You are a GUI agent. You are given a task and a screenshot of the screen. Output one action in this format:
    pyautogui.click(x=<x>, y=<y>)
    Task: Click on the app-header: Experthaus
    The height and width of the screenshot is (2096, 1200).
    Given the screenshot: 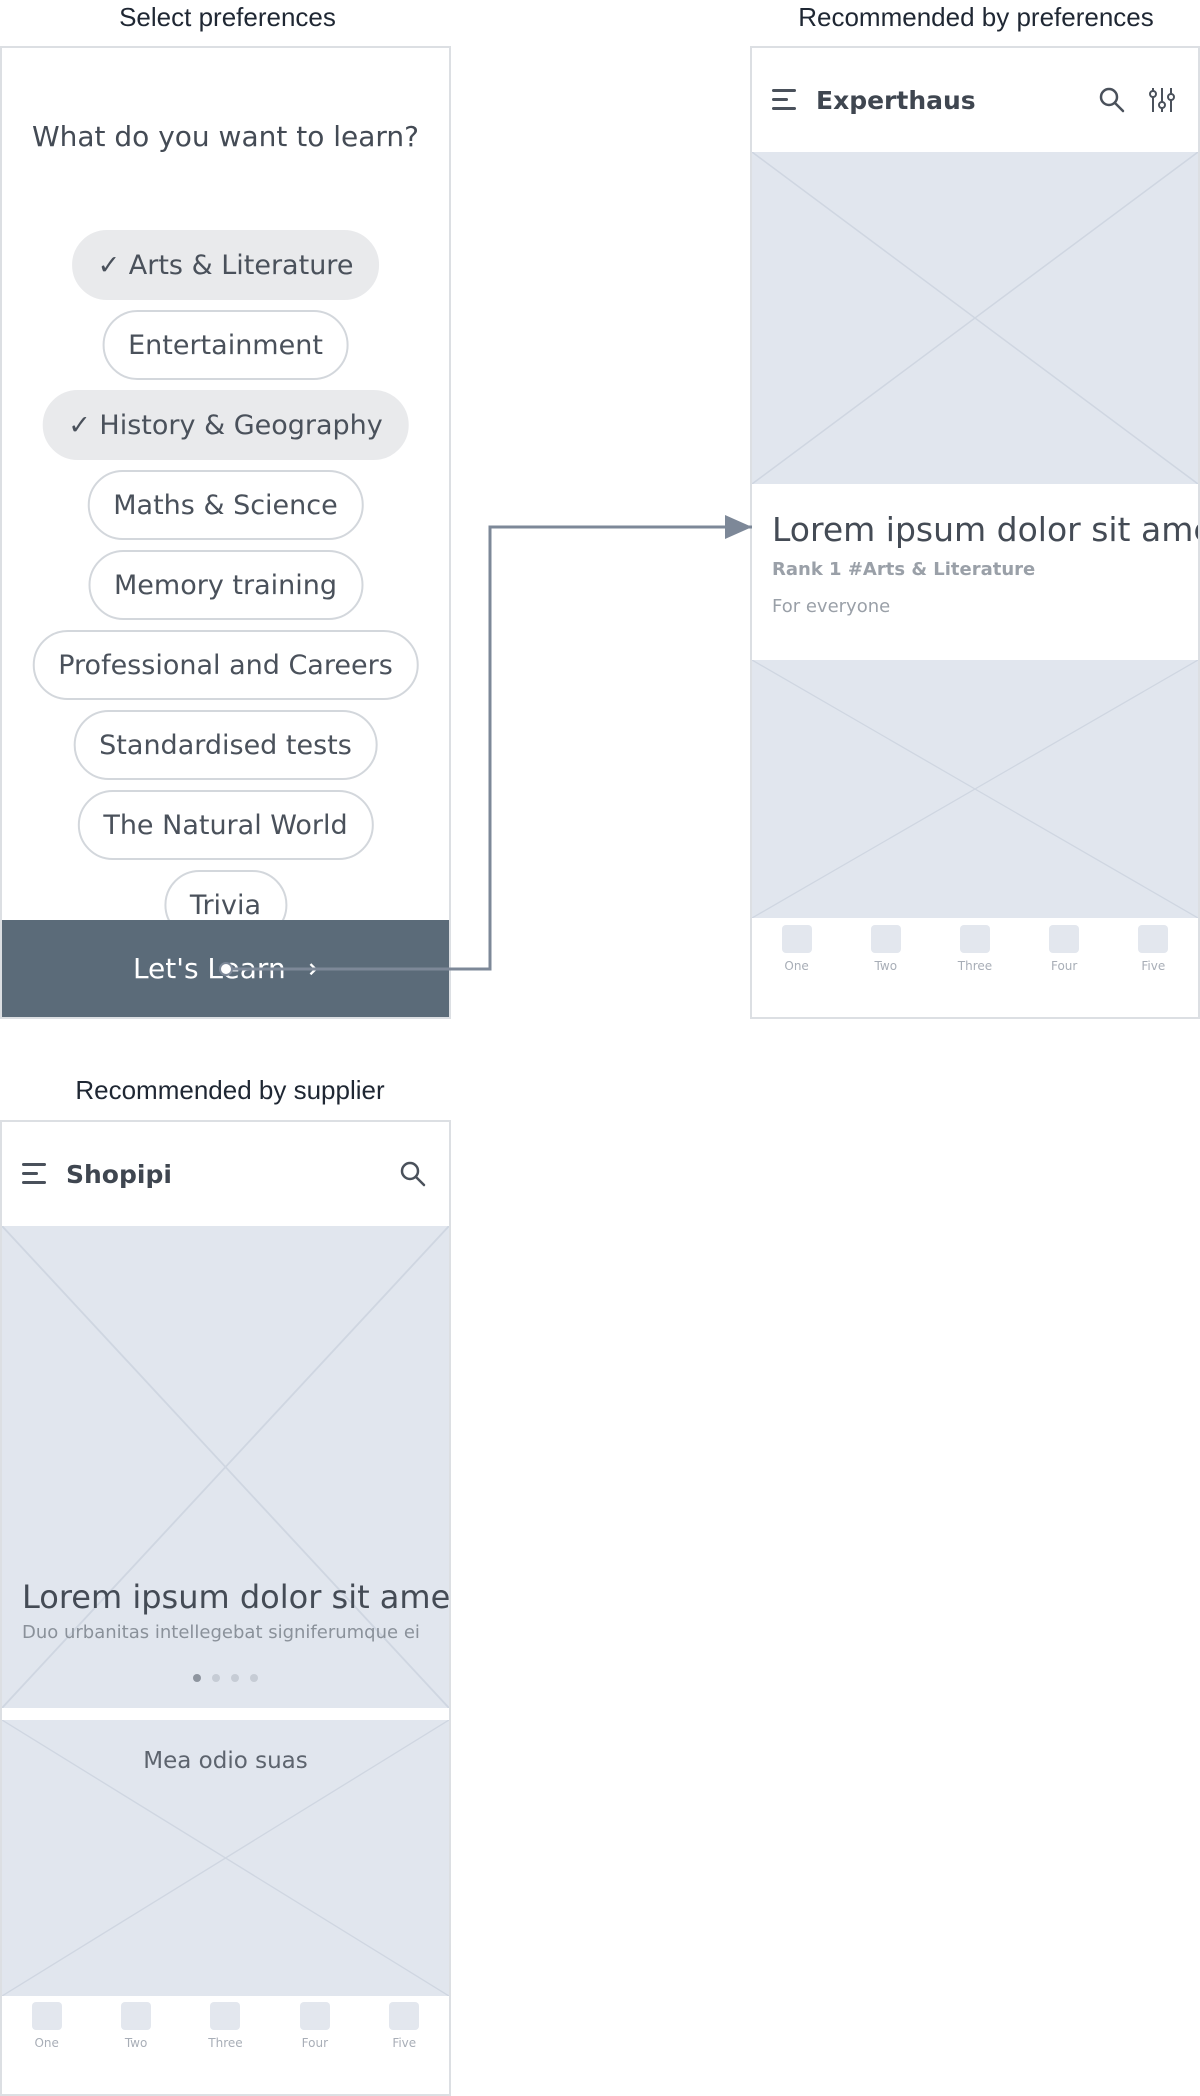 What is the action you would take?
    pyautogui.click(x=975, y=100)
    